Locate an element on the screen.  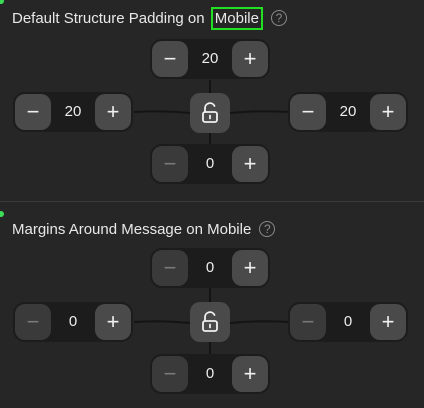
margin-bottom-stepper: − 0 + is located at coordinates (210, 374).